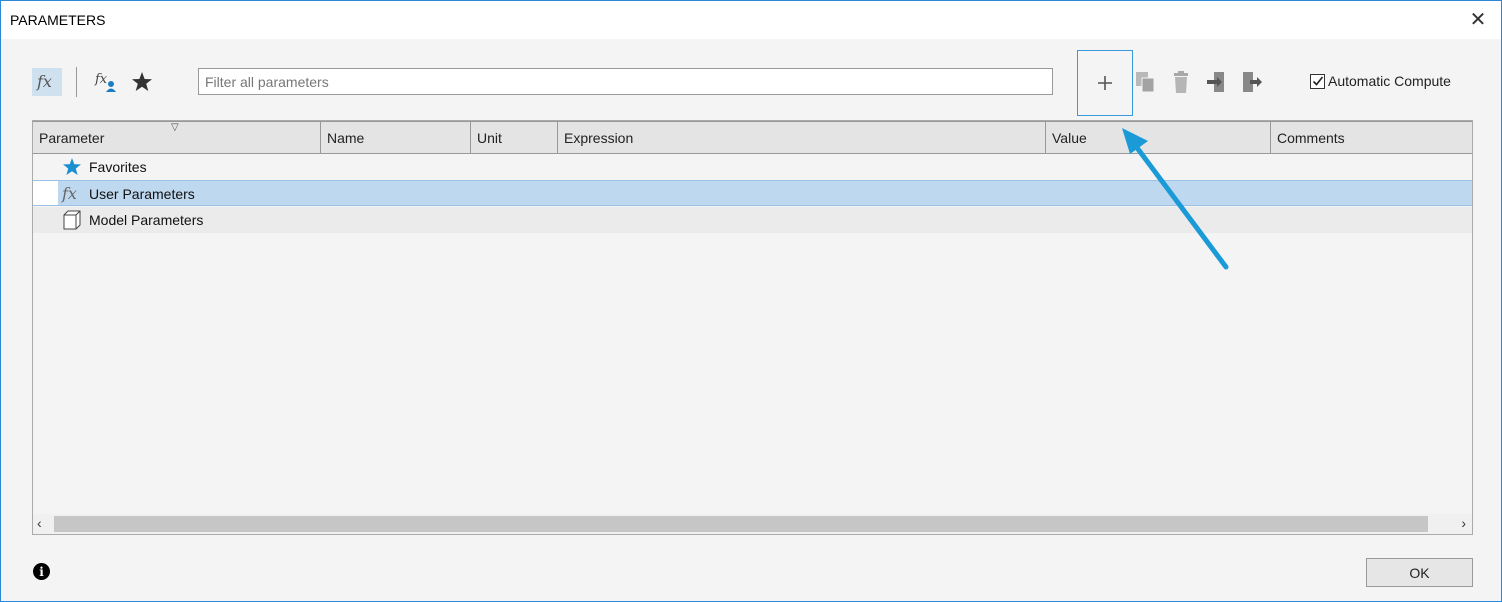 This screenshot has height=602, width=1502. Describe the element at coordinates (346, 138) in the screenshot. I see `column-label: Name` at that location.